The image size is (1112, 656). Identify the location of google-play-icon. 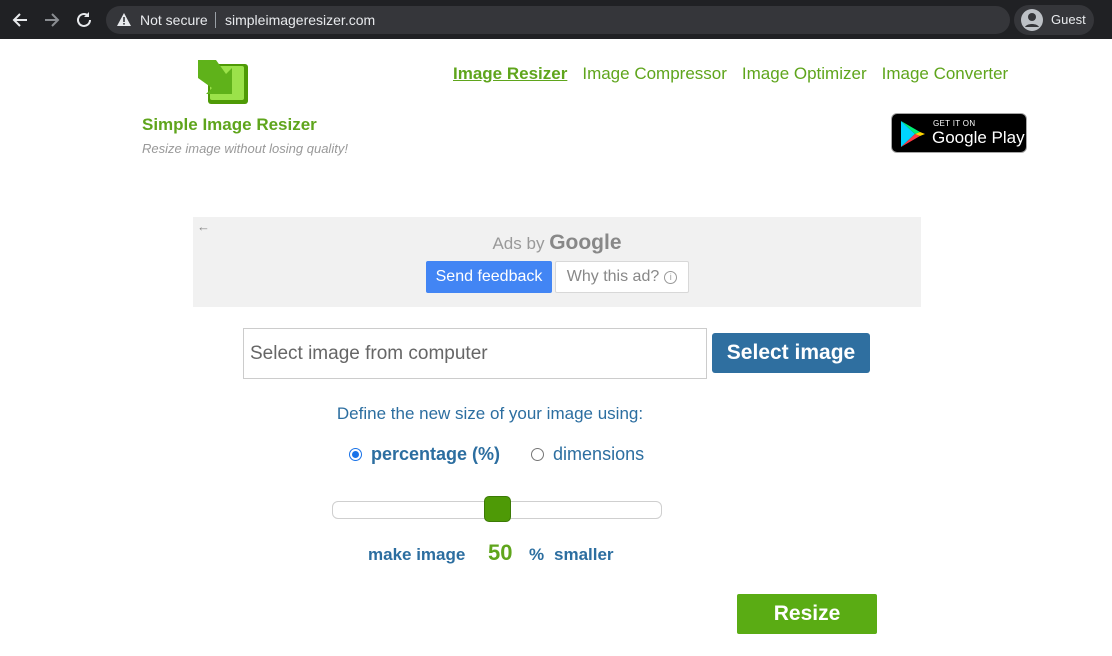
(913, 136).